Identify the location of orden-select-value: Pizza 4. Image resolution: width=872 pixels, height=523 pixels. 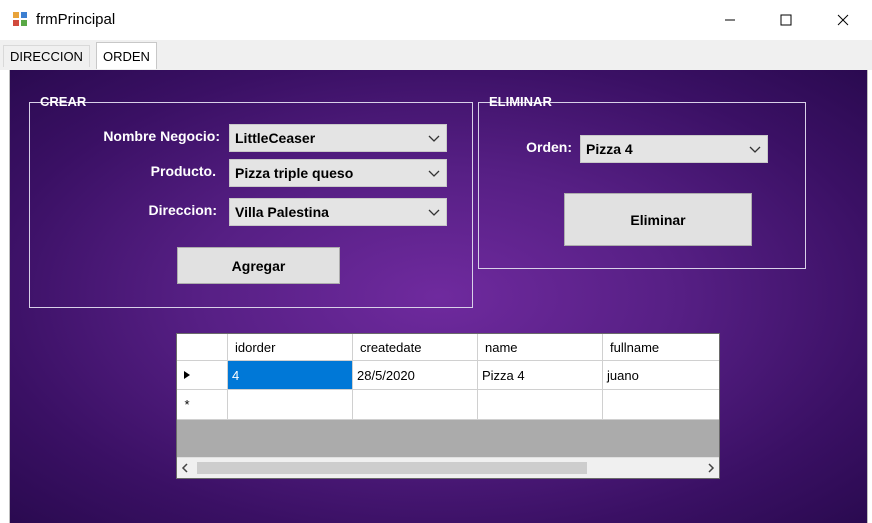
(609, 149).